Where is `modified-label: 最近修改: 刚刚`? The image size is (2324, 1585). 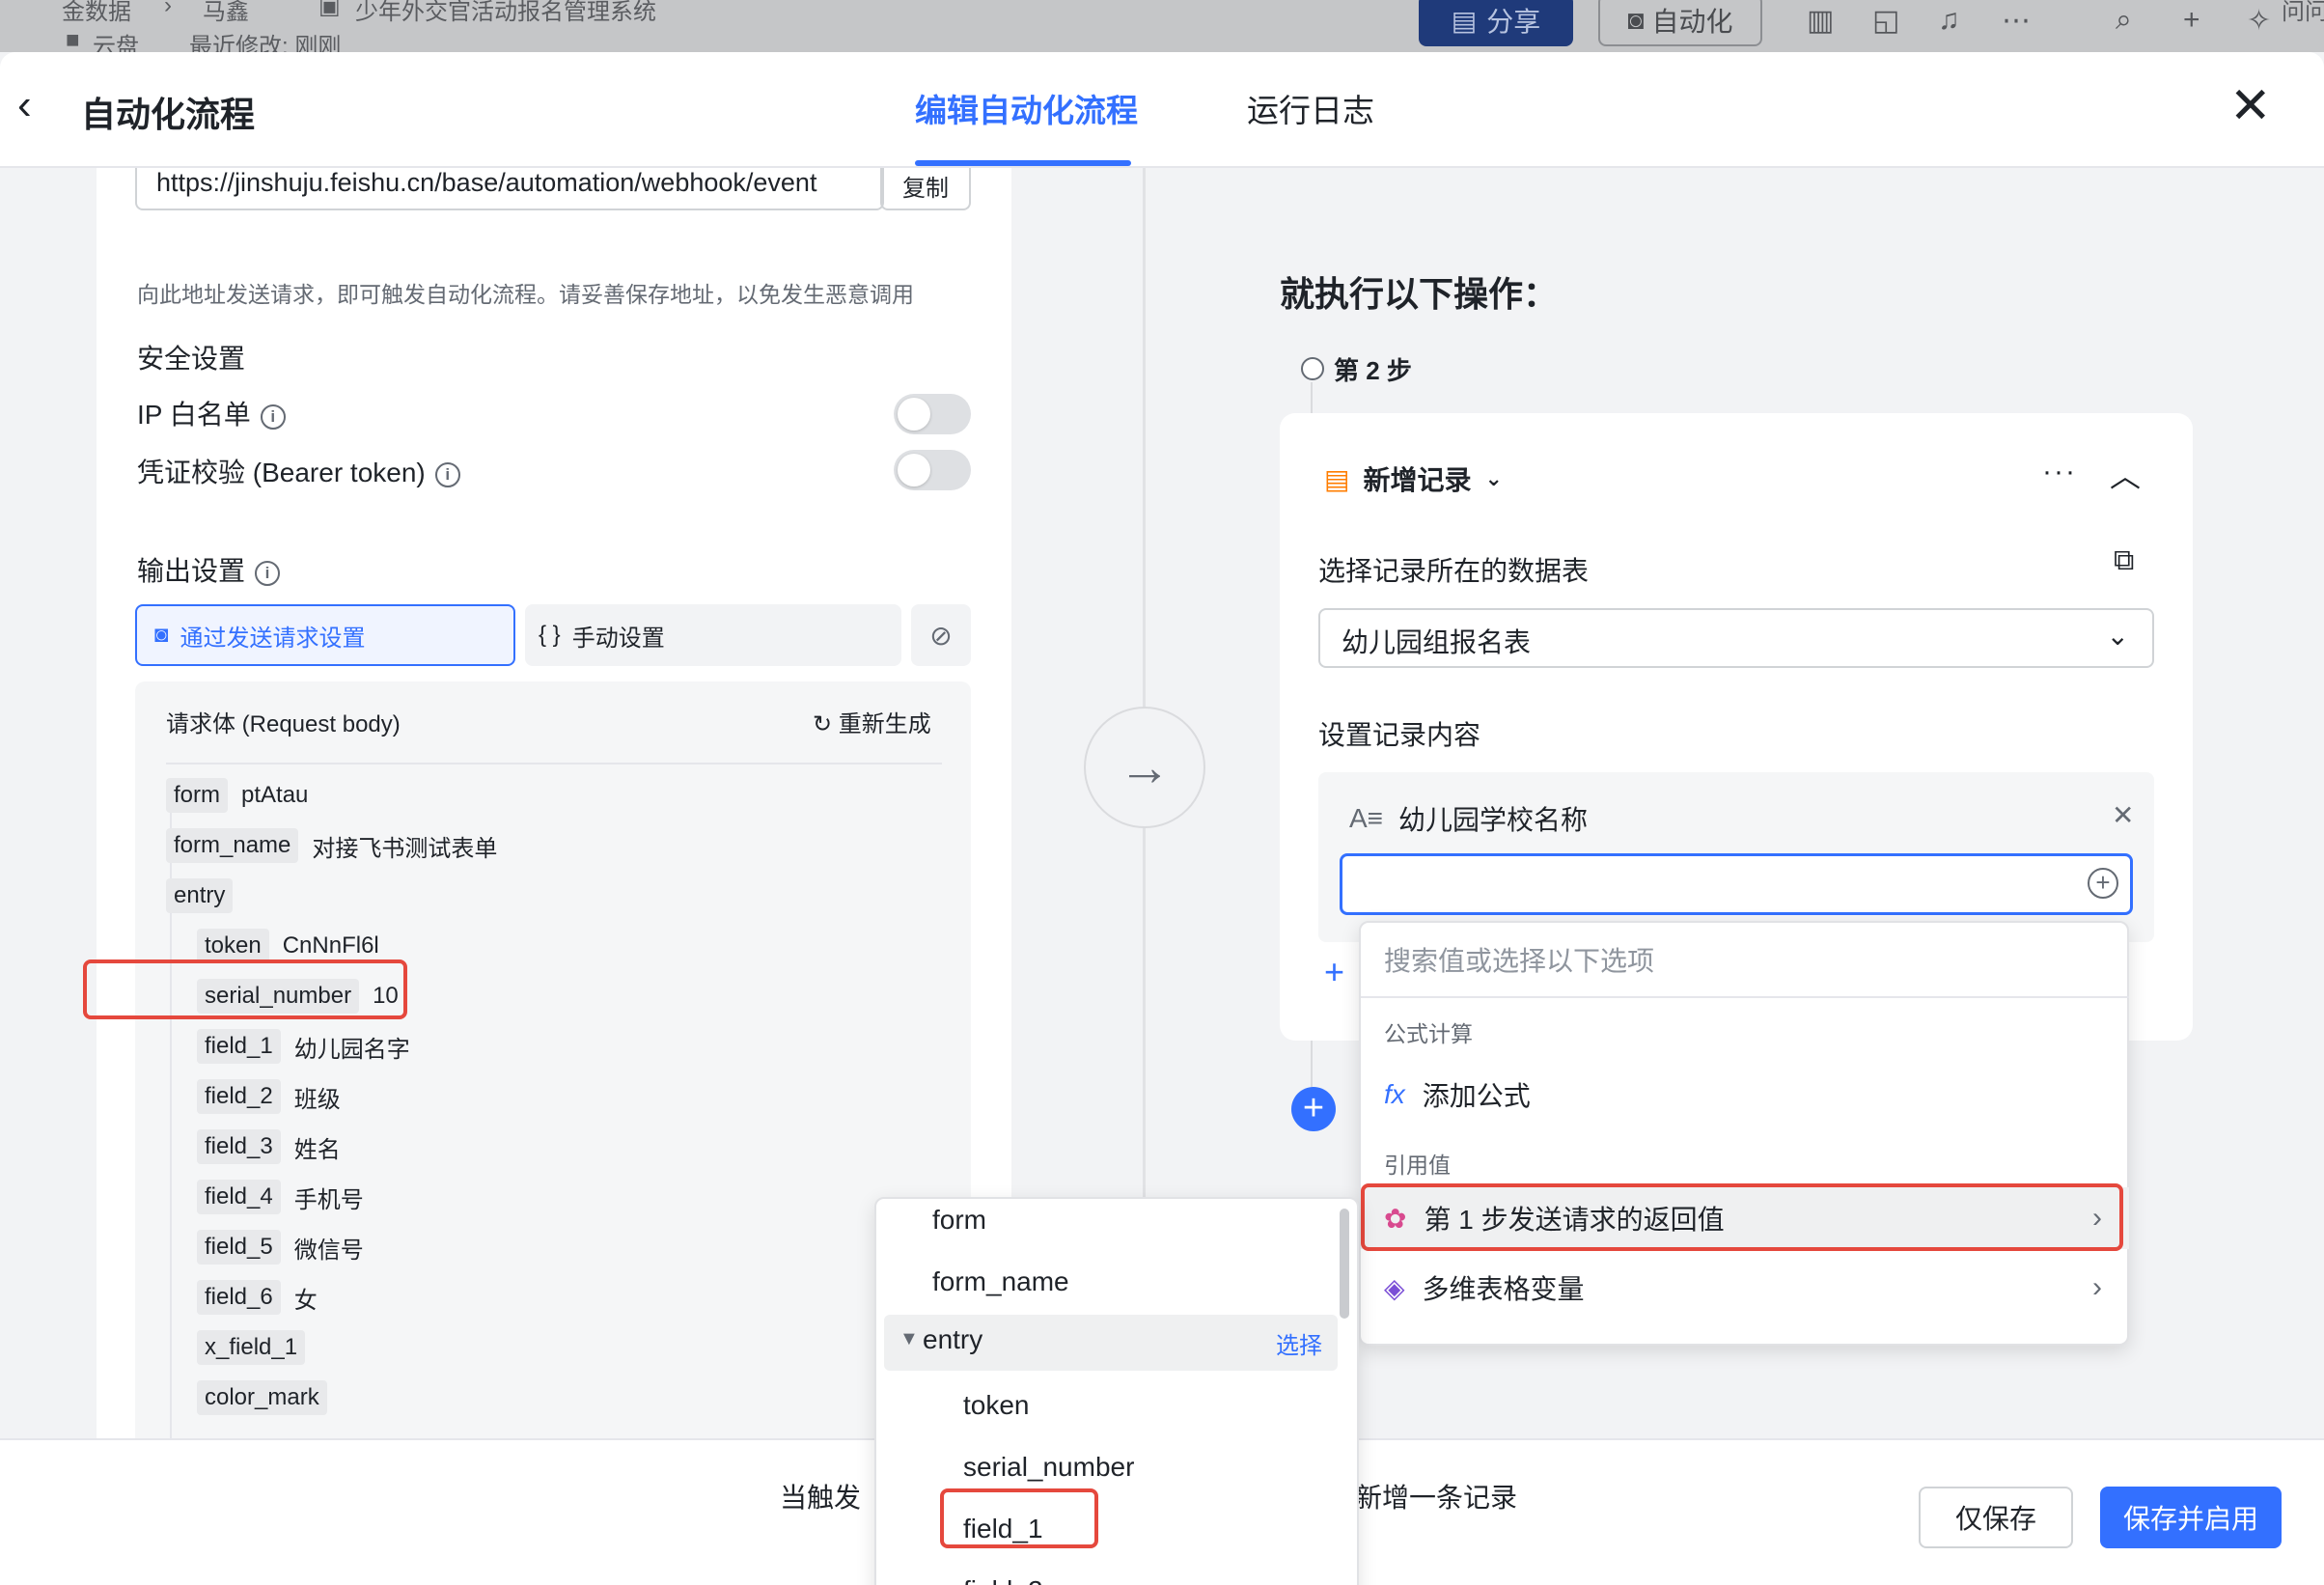
modified-label: 最近修改: 刚刚 is located at coordinates (265, 43).